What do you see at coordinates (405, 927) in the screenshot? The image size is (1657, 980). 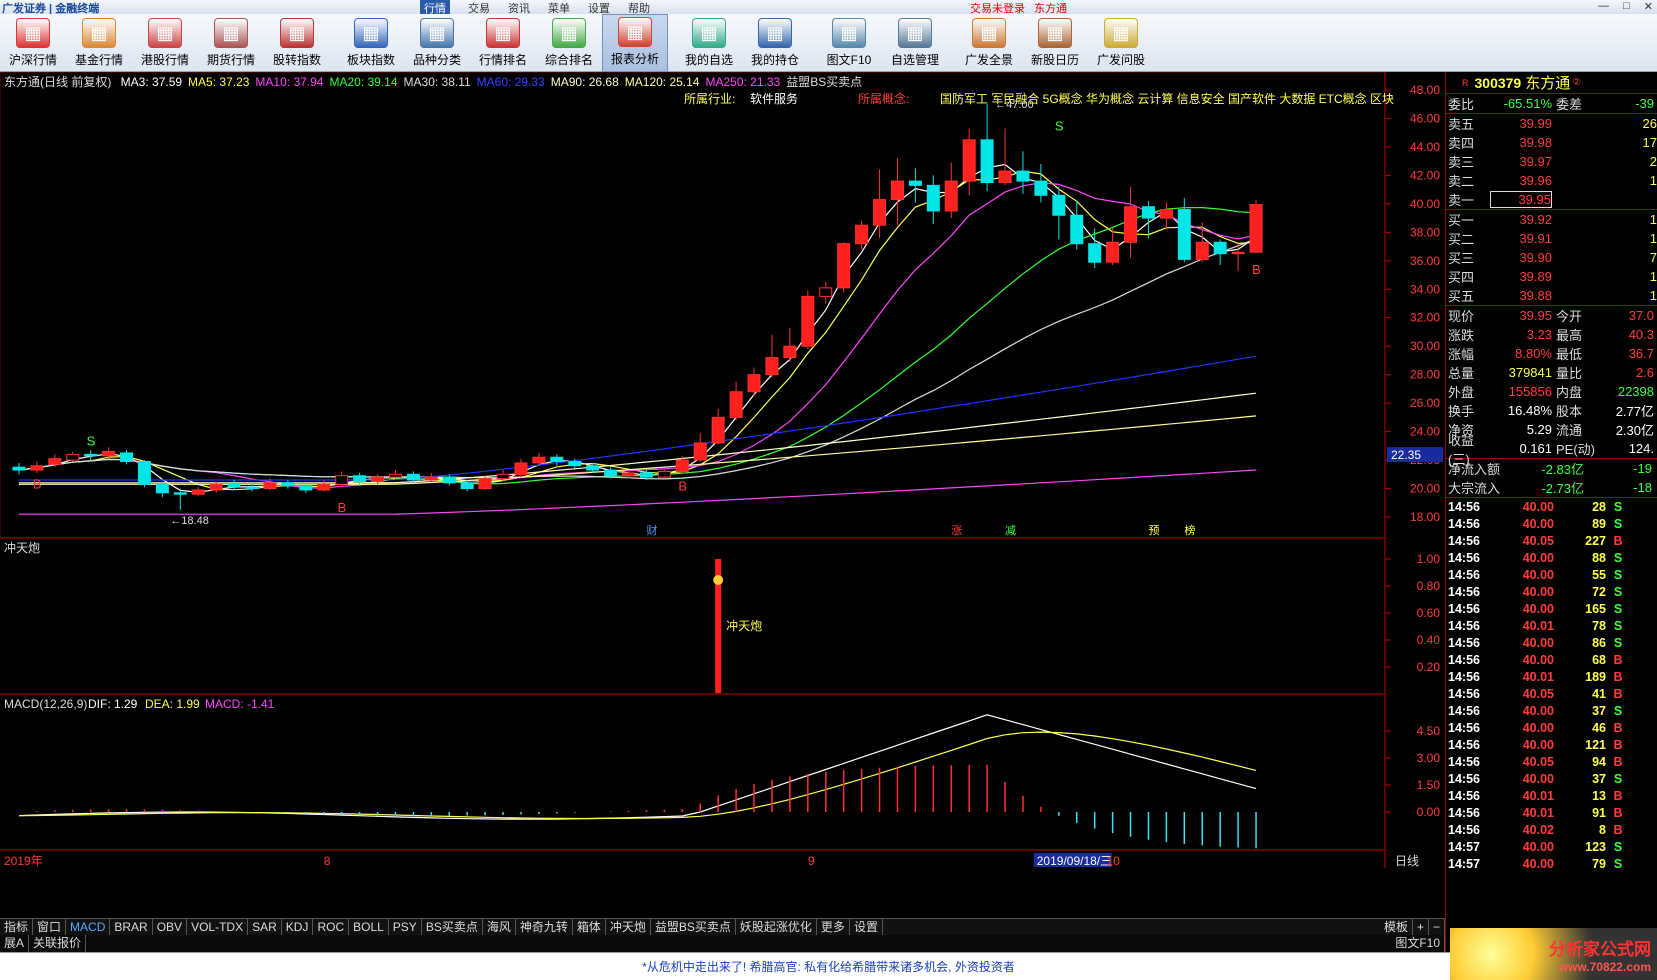 I see `tab-10: PSY` at bounding box center [405, 927].